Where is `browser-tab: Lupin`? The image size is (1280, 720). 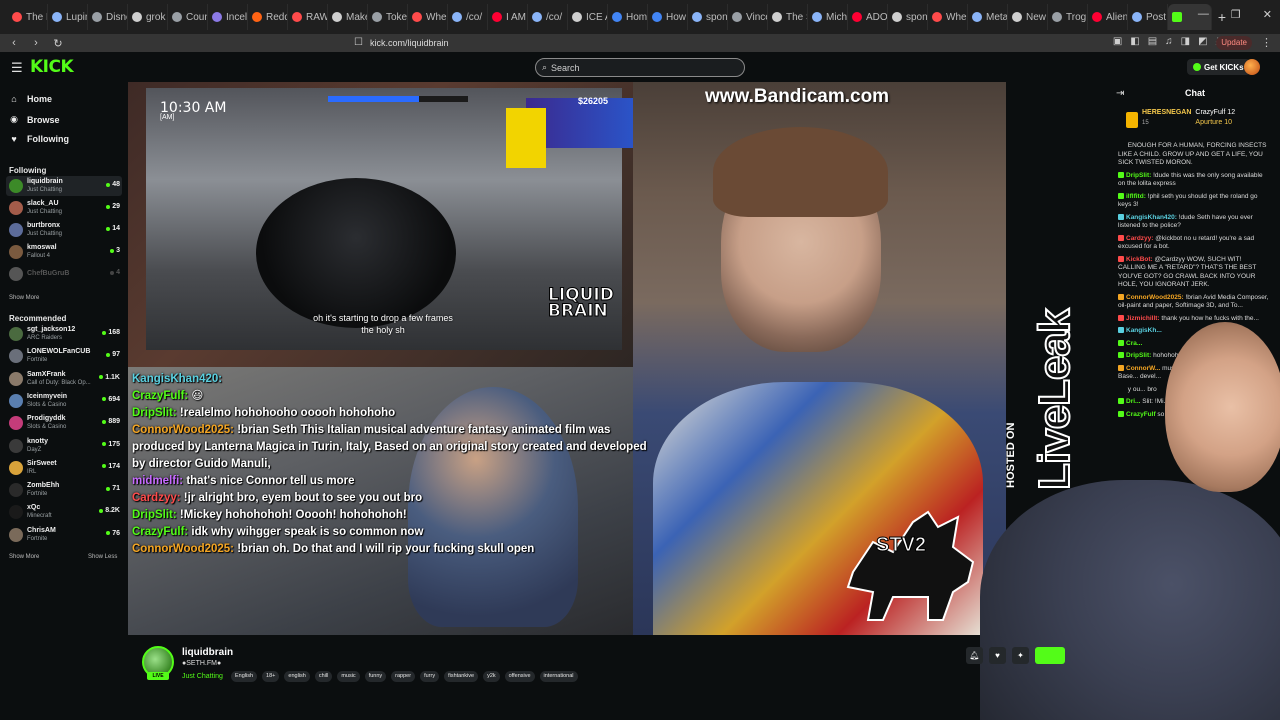
browser-tab: Lupin is located at coordinates (68, 17).